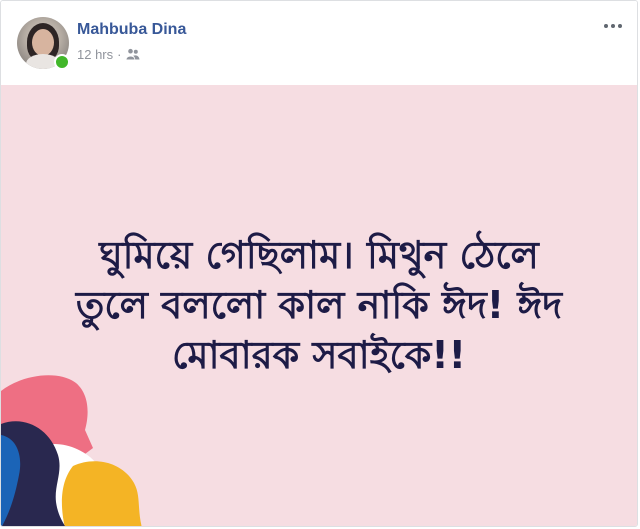  I want to click on avatar-face, so click(43, 42).